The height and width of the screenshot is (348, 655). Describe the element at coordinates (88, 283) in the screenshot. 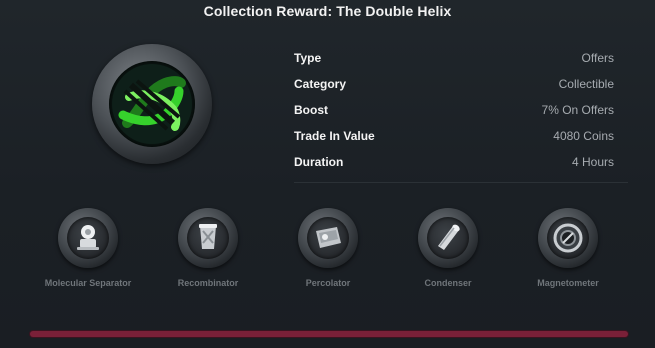

I see `machine-label: Molecular Separator` at that location.